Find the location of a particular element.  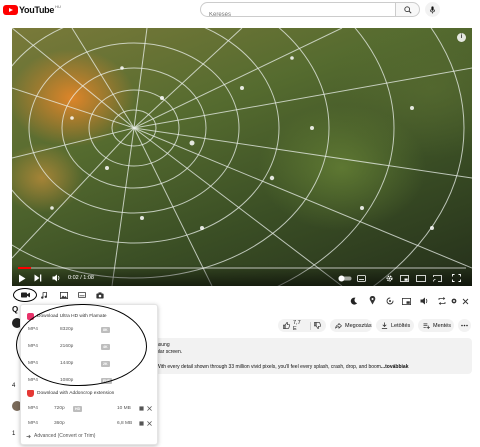

play-icon is located at coordinates (22, 278).